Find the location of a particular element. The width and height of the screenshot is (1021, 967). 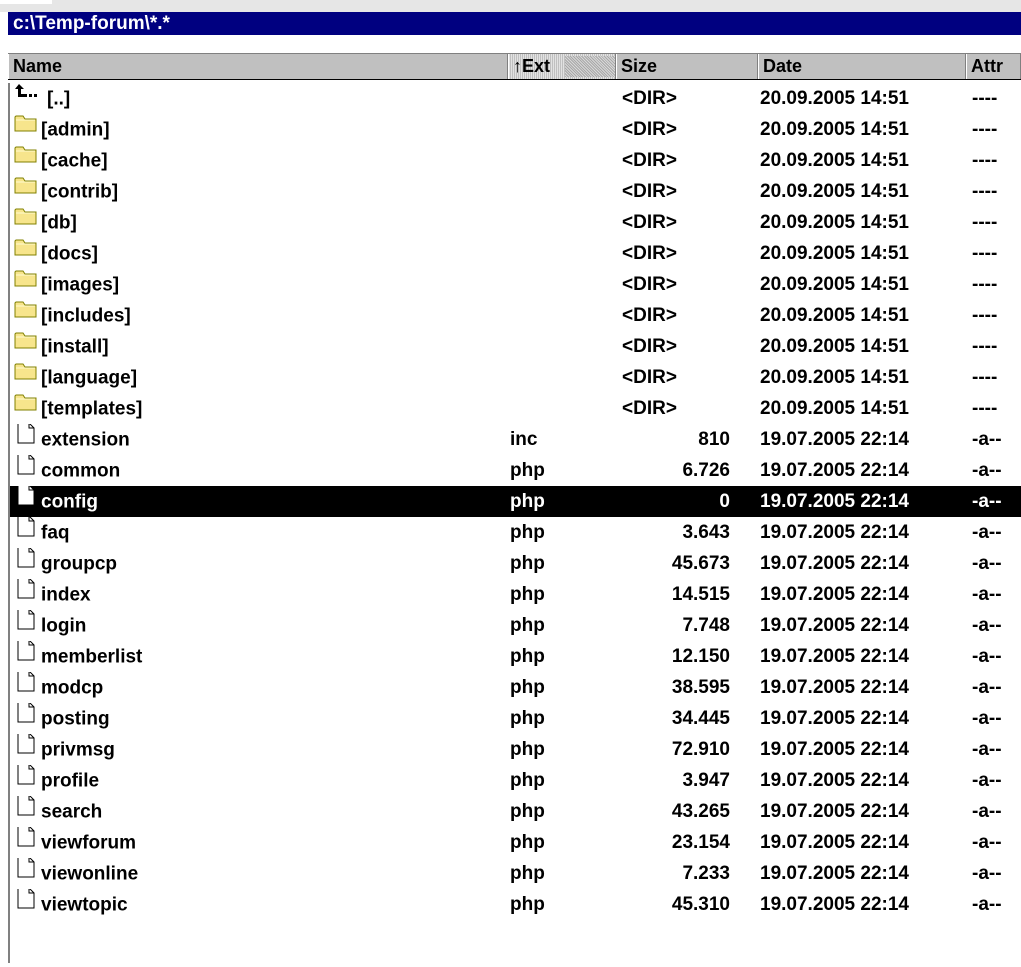

parent-folder-row: [..] <DIR> 20.09.2005 14:51 ---- is located at coordinates (515, 98).